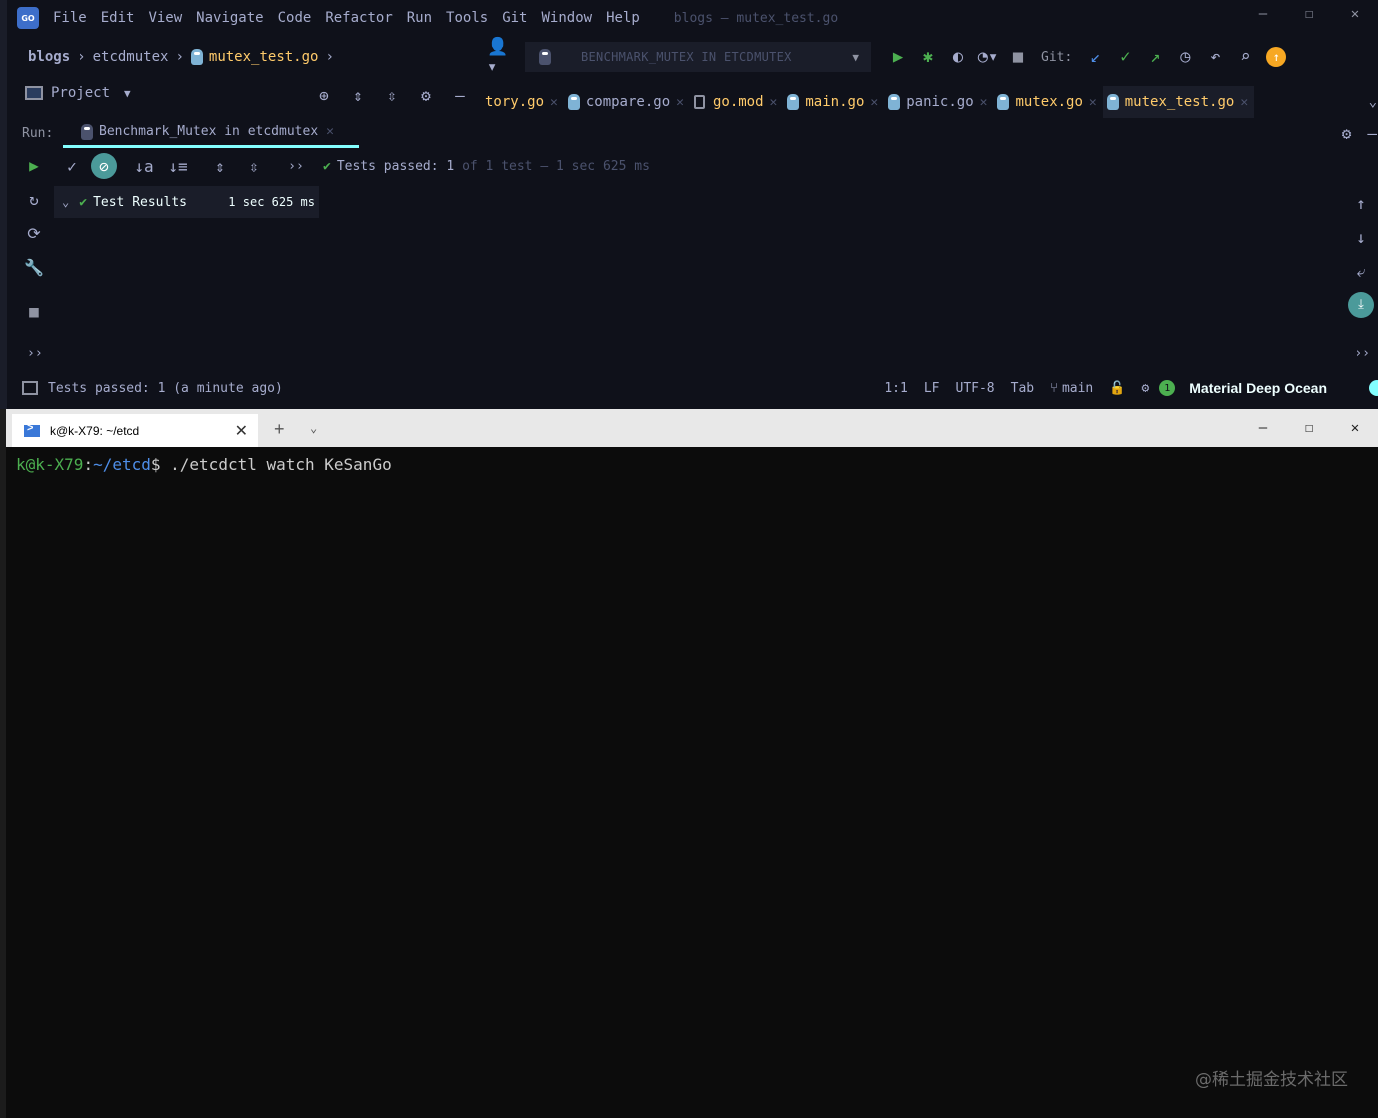 Image resolution: width=1378 pixels, height=1118 pixels. I want to click on menu-help: Help, so click(623, 18).